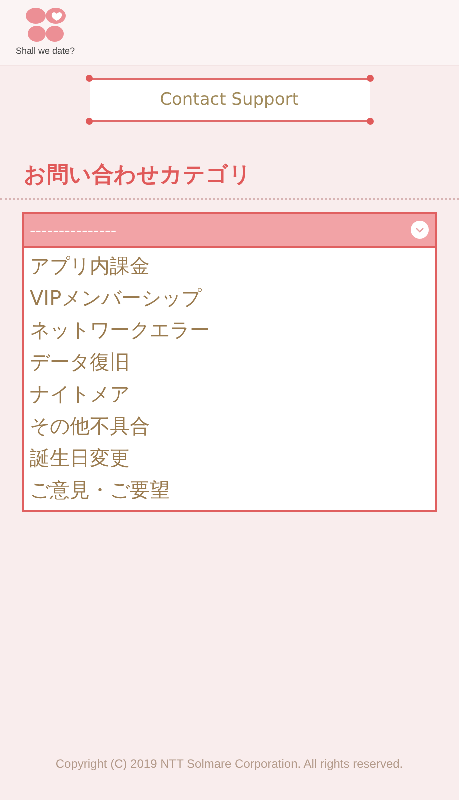  Describe the element at coordinates (229, 394) in the screenshot. I see `dropdown-option: ナイトメア` at that location.